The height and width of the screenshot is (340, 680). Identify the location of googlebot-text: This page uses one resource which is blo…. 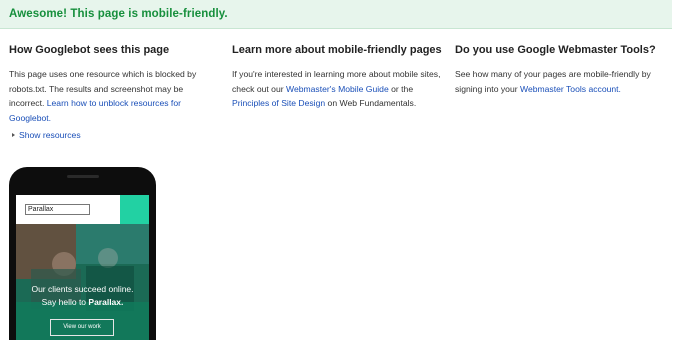
(109, 96).